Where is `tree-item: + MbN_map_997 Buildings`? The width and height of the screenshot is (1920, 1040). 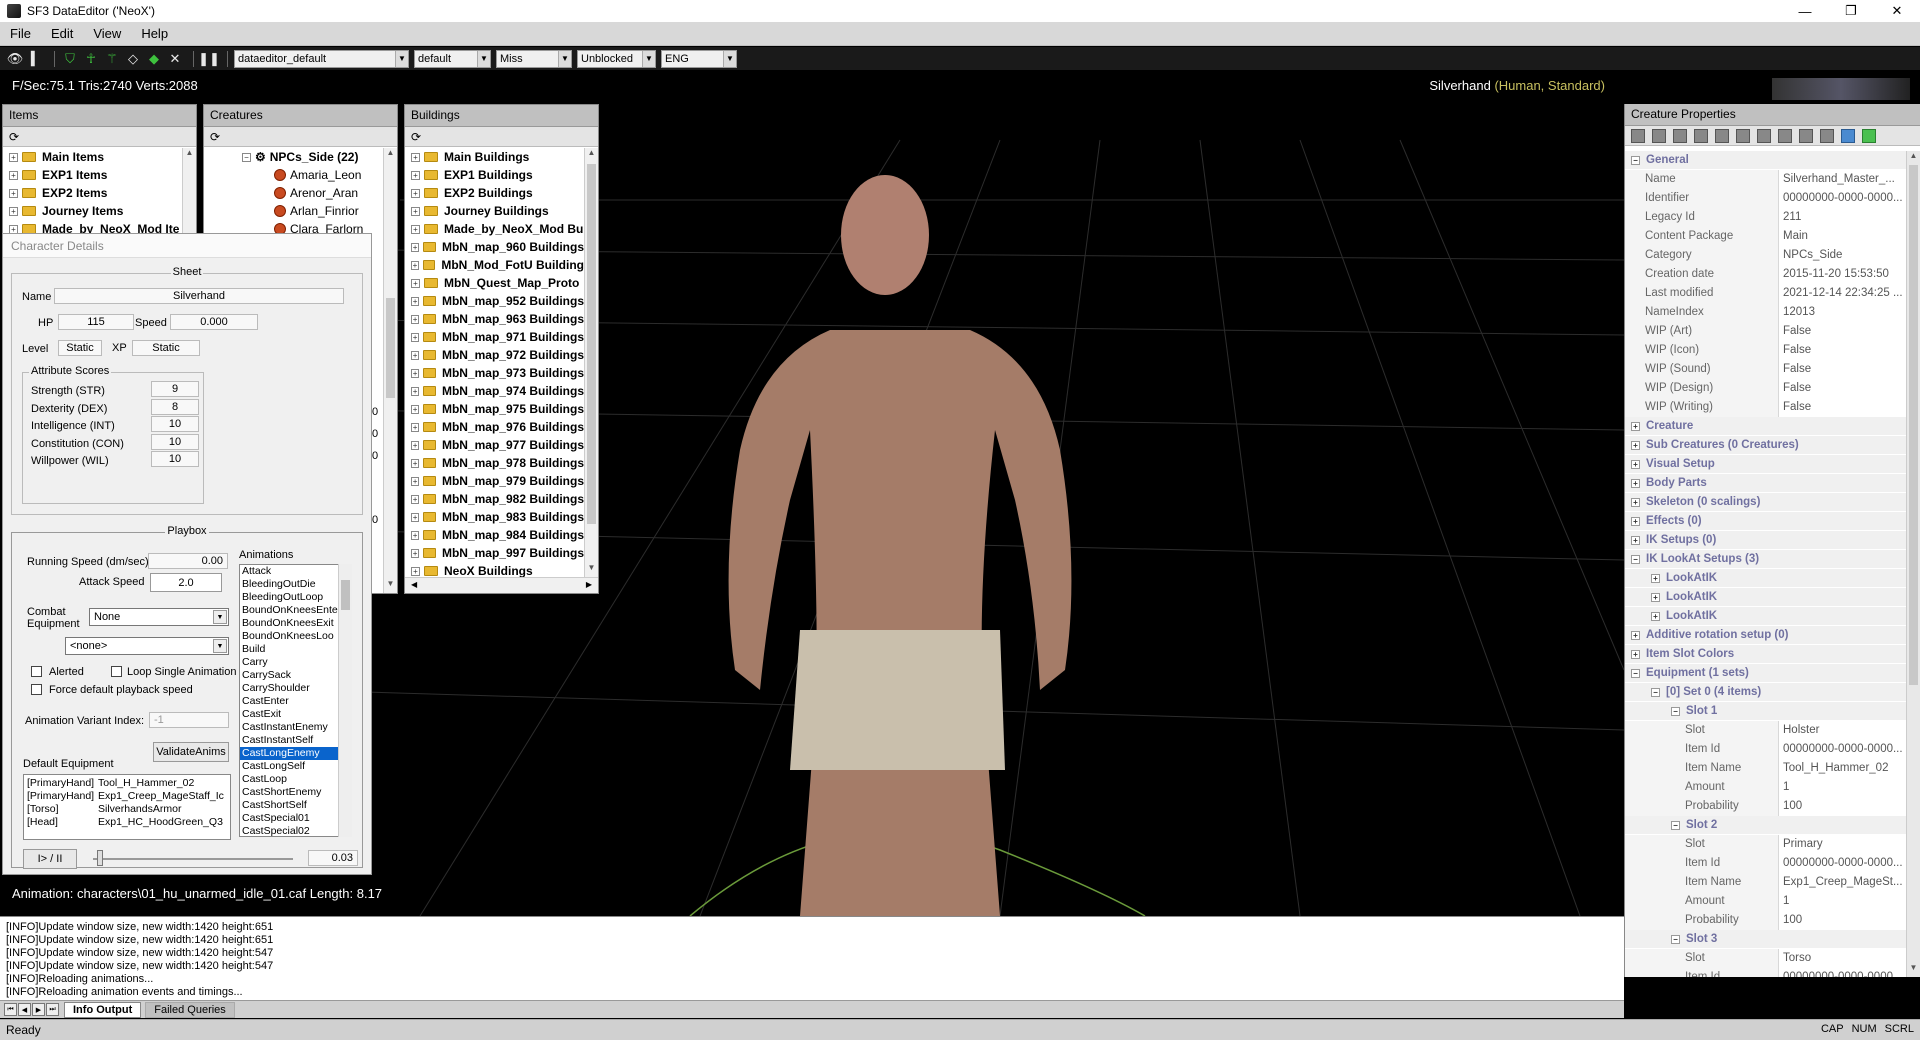
tree-item: + MbN_map_997 Buildings is located at coordinates (494, 553).